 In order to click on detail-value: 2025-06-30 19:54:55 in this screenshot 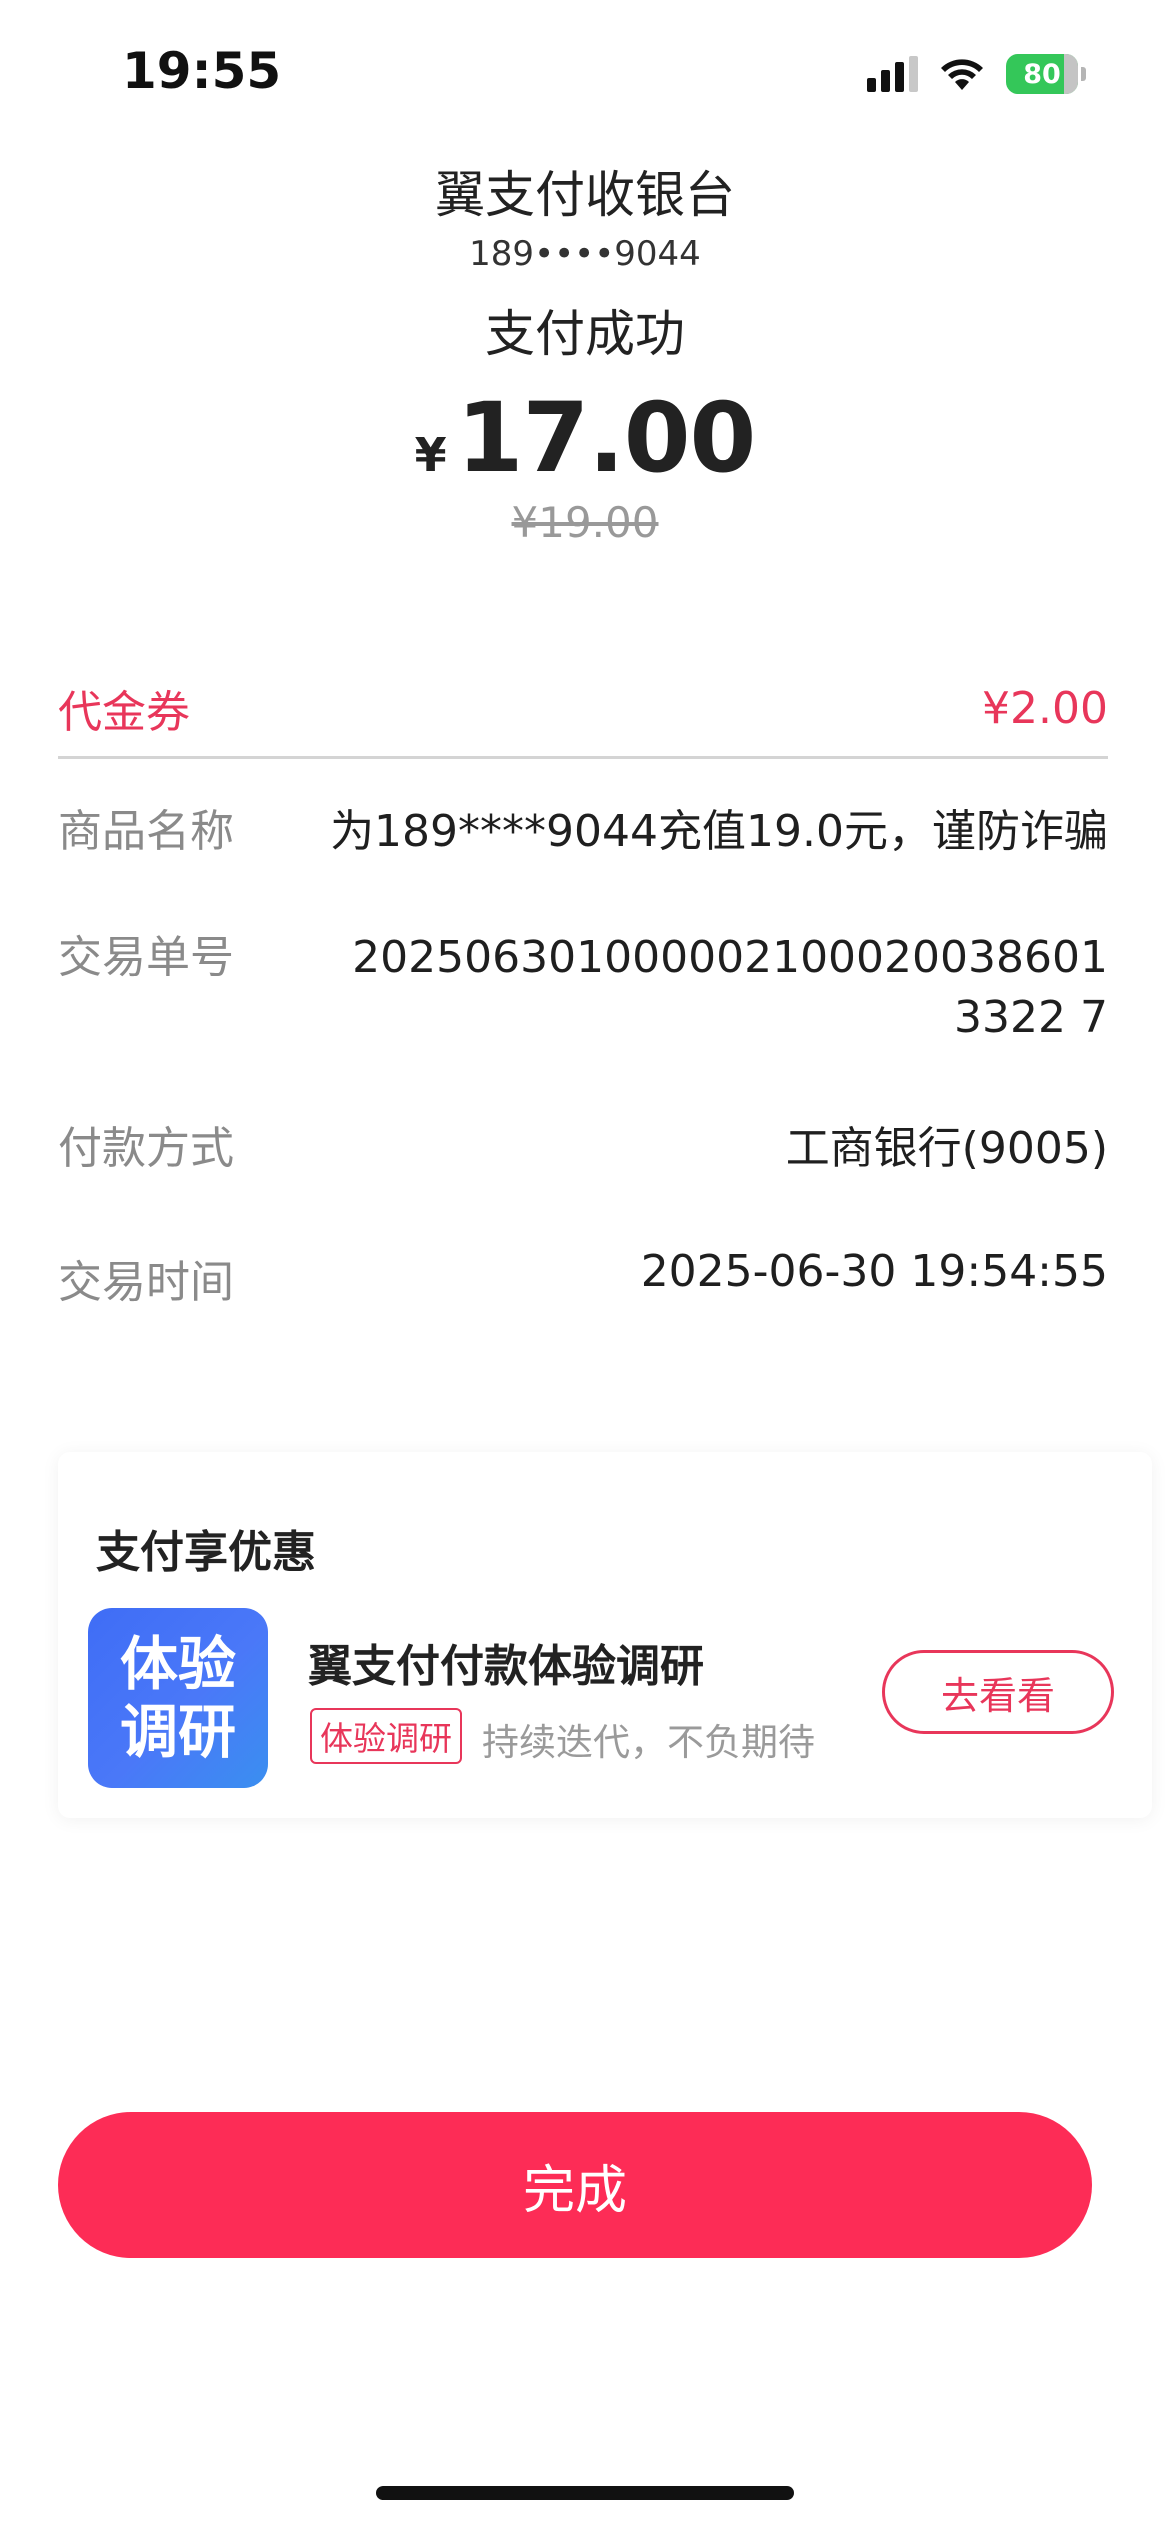, I will do `click(874, 1271)`.